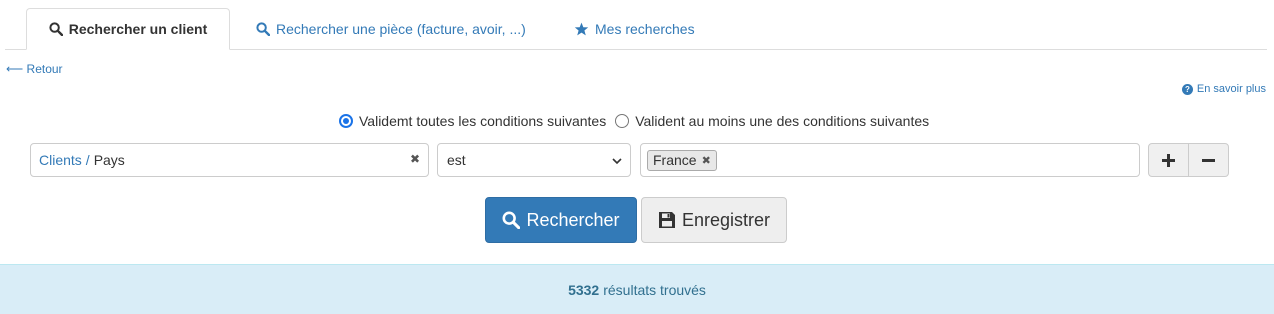 The height and width of the screenshot is (314, 1274). Describe the element at coordinates (534, 160) in the screenshot. I see `operator-select: est` at that location.